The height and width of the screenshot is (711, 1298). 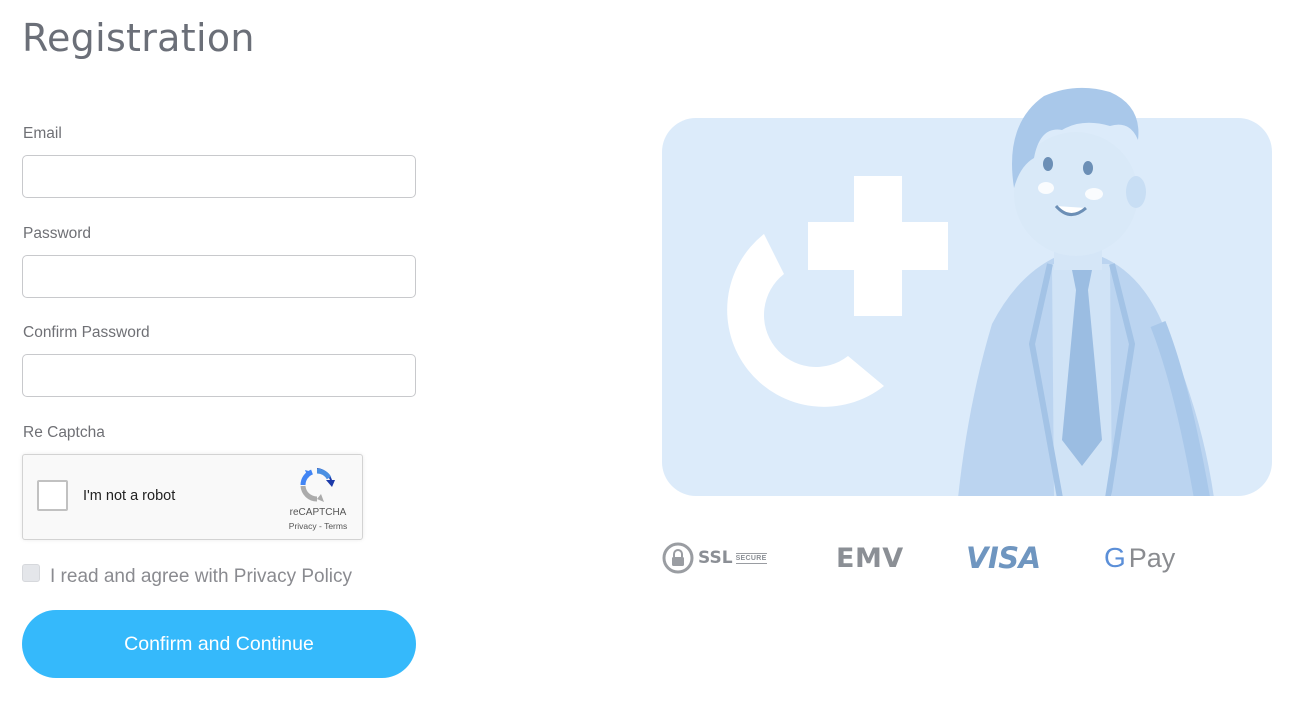 What do you see at coordinates (129, 496) in the screenshot?
I see `recaptcha-checkbox-label: I'm not a robot` at bounding box center [129, 496].